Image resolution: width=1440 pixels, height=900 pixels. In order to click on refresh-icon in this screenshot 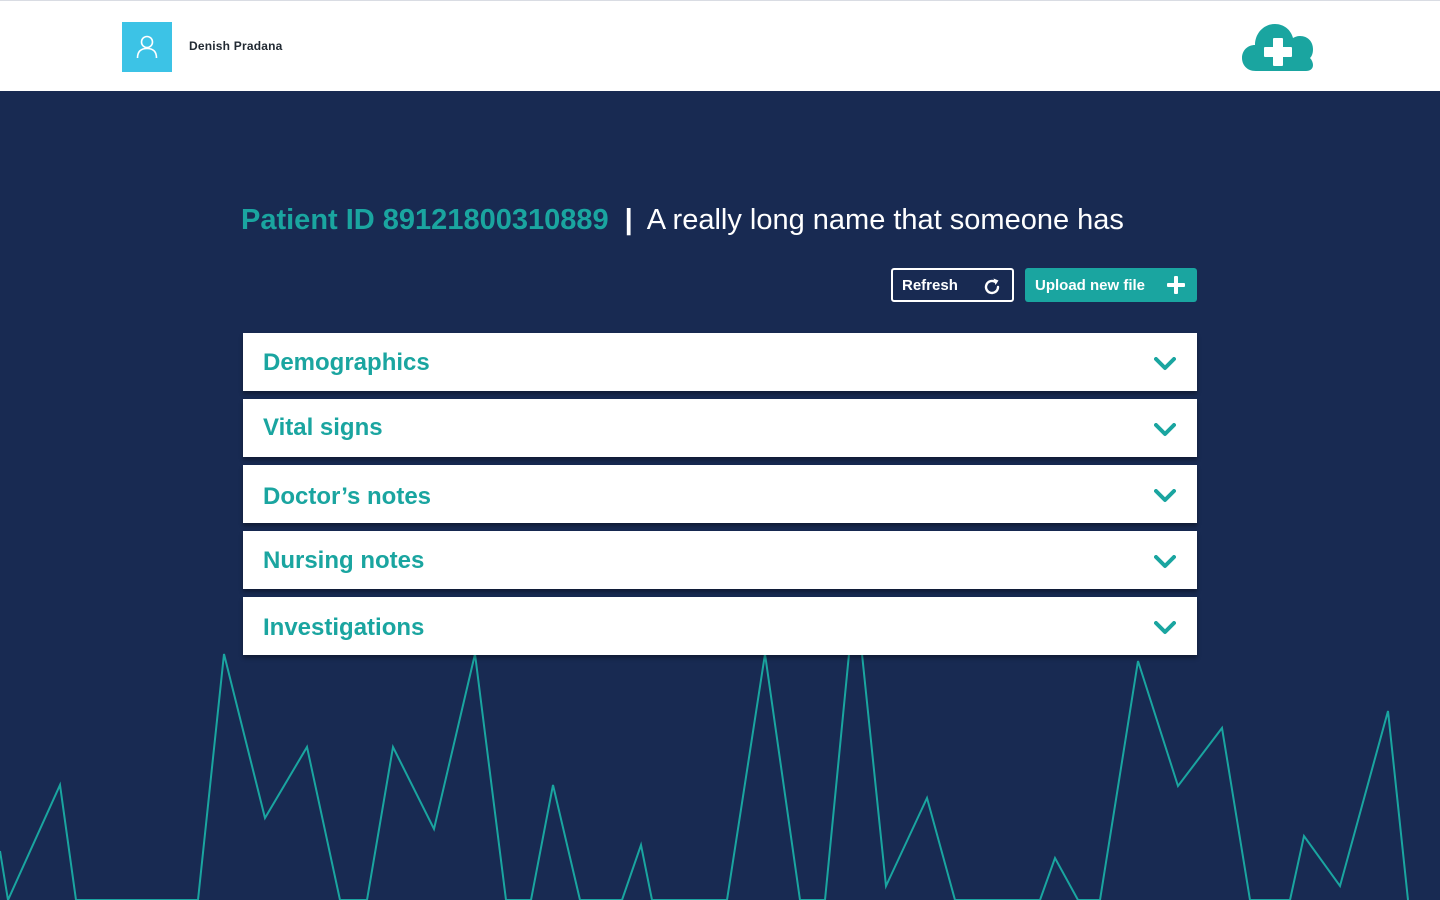, I will do `click(992, 286)`.